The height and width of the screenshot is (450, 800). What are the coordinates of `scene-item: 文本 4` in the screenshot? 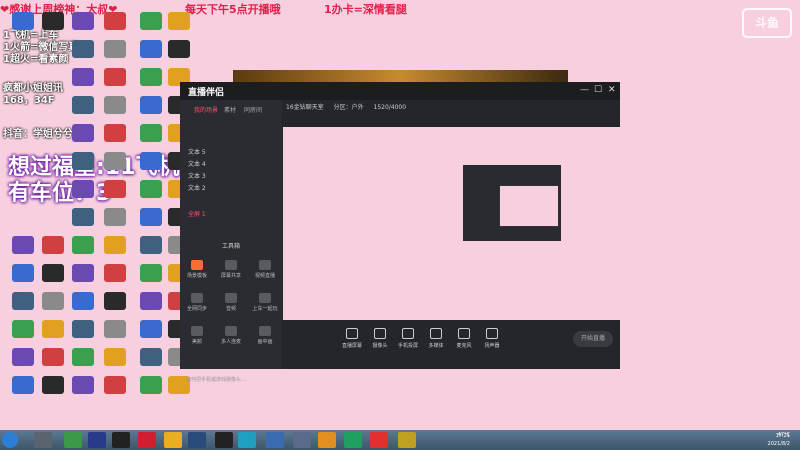 It's located at (197, 163).